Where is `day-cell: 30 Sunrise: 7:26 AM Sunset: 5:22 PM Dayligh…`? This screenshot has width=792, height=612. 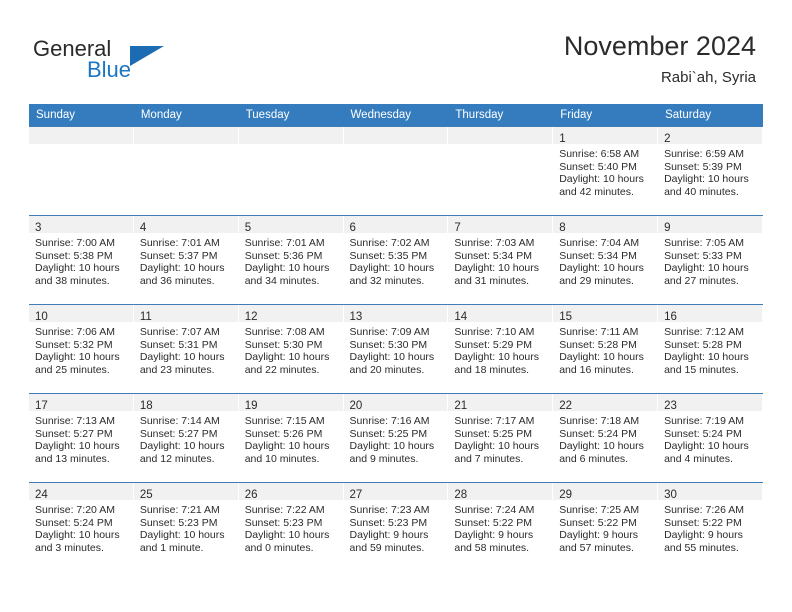
day-cell: 30 Sunrise: 7:26 AM Sunset: 5:22 PM Dayligh… is located at coordinates (710, 526).